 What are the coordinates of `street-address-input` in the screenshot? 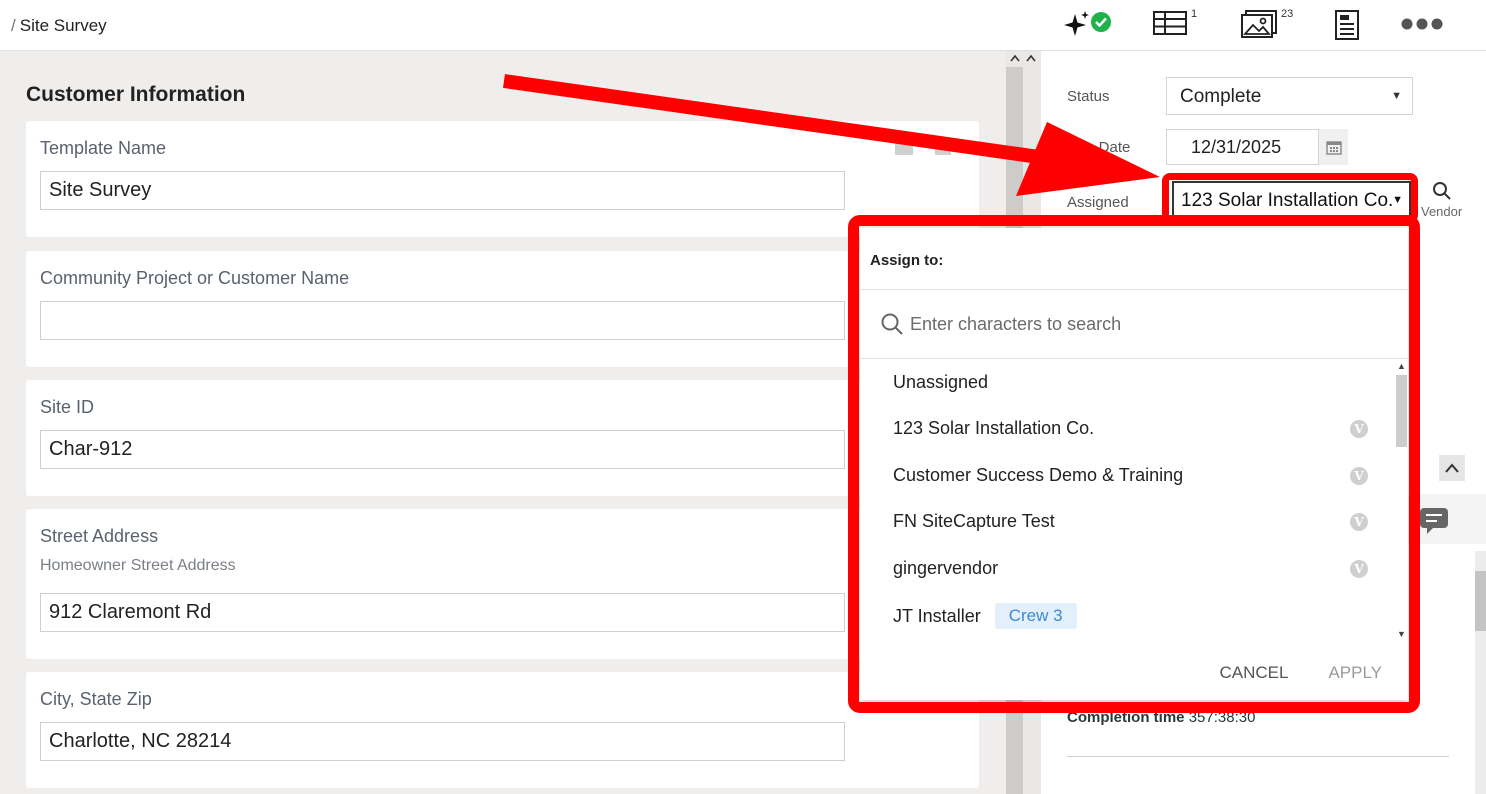 It's located at (442, 612).